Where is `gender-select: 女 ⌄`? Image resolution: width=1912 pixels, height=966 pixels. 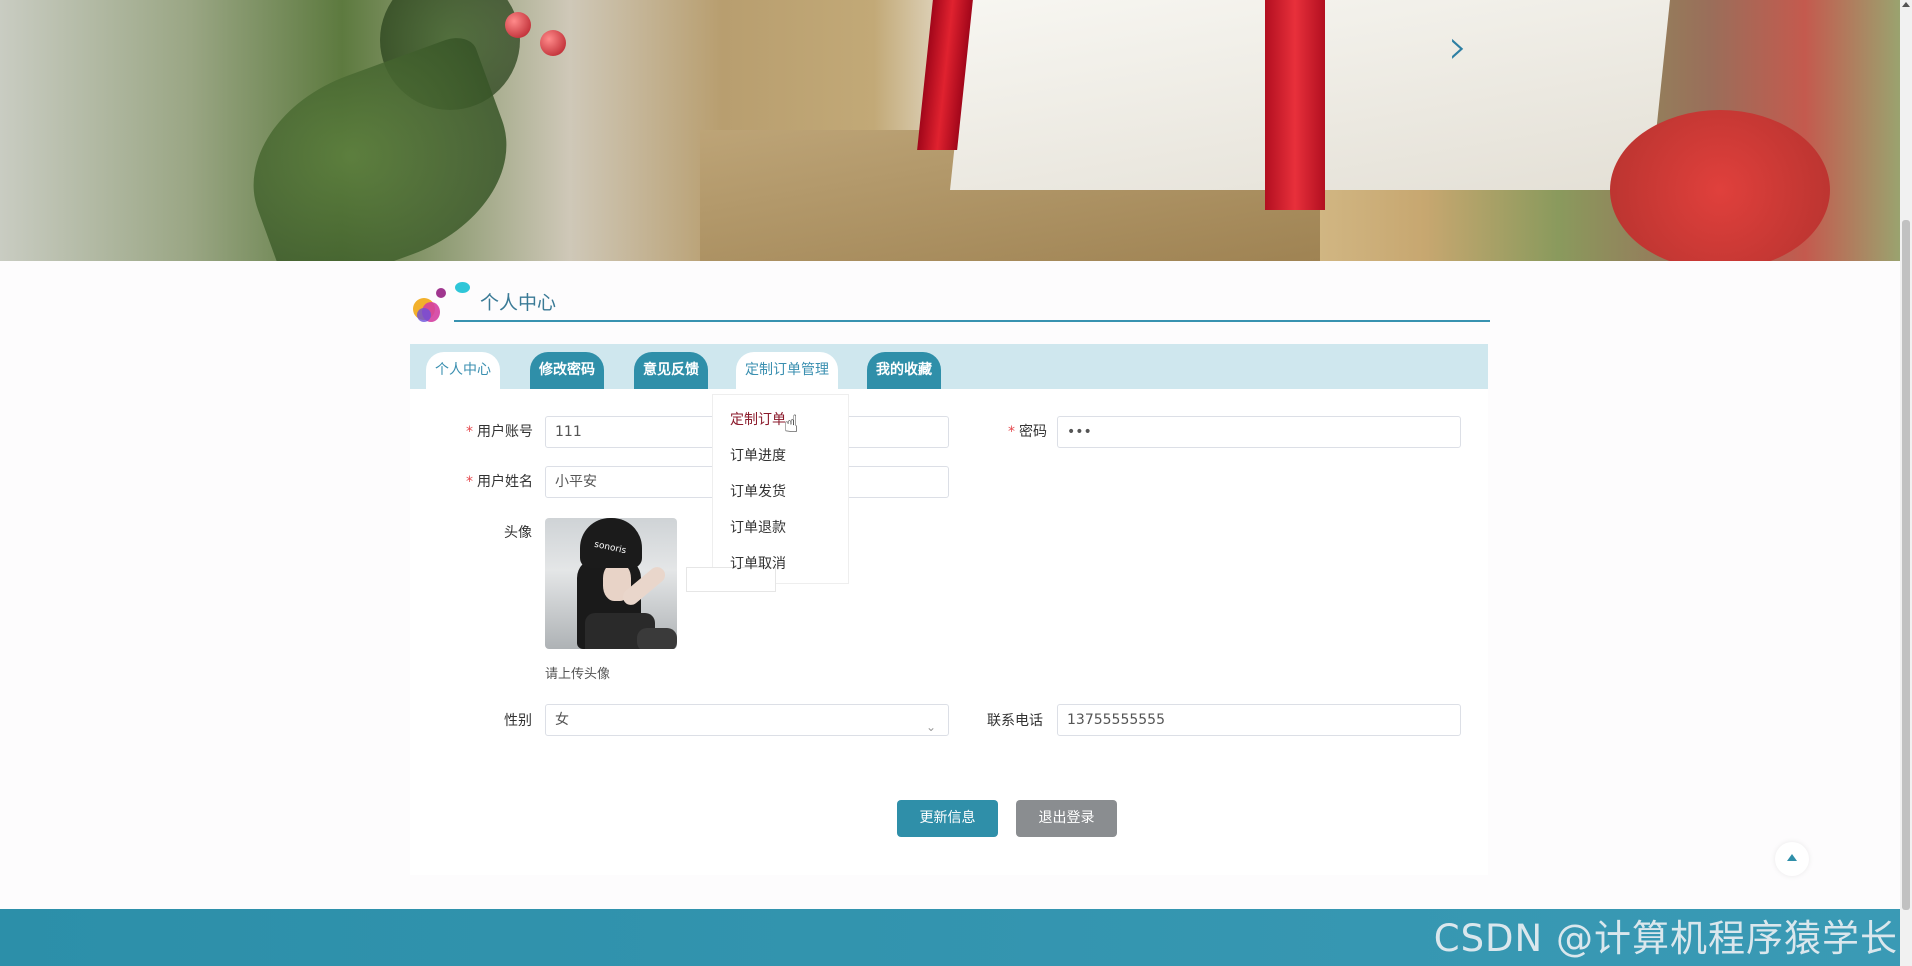
gender-select: 女 ⌄ is located at coordinates (747, 720).